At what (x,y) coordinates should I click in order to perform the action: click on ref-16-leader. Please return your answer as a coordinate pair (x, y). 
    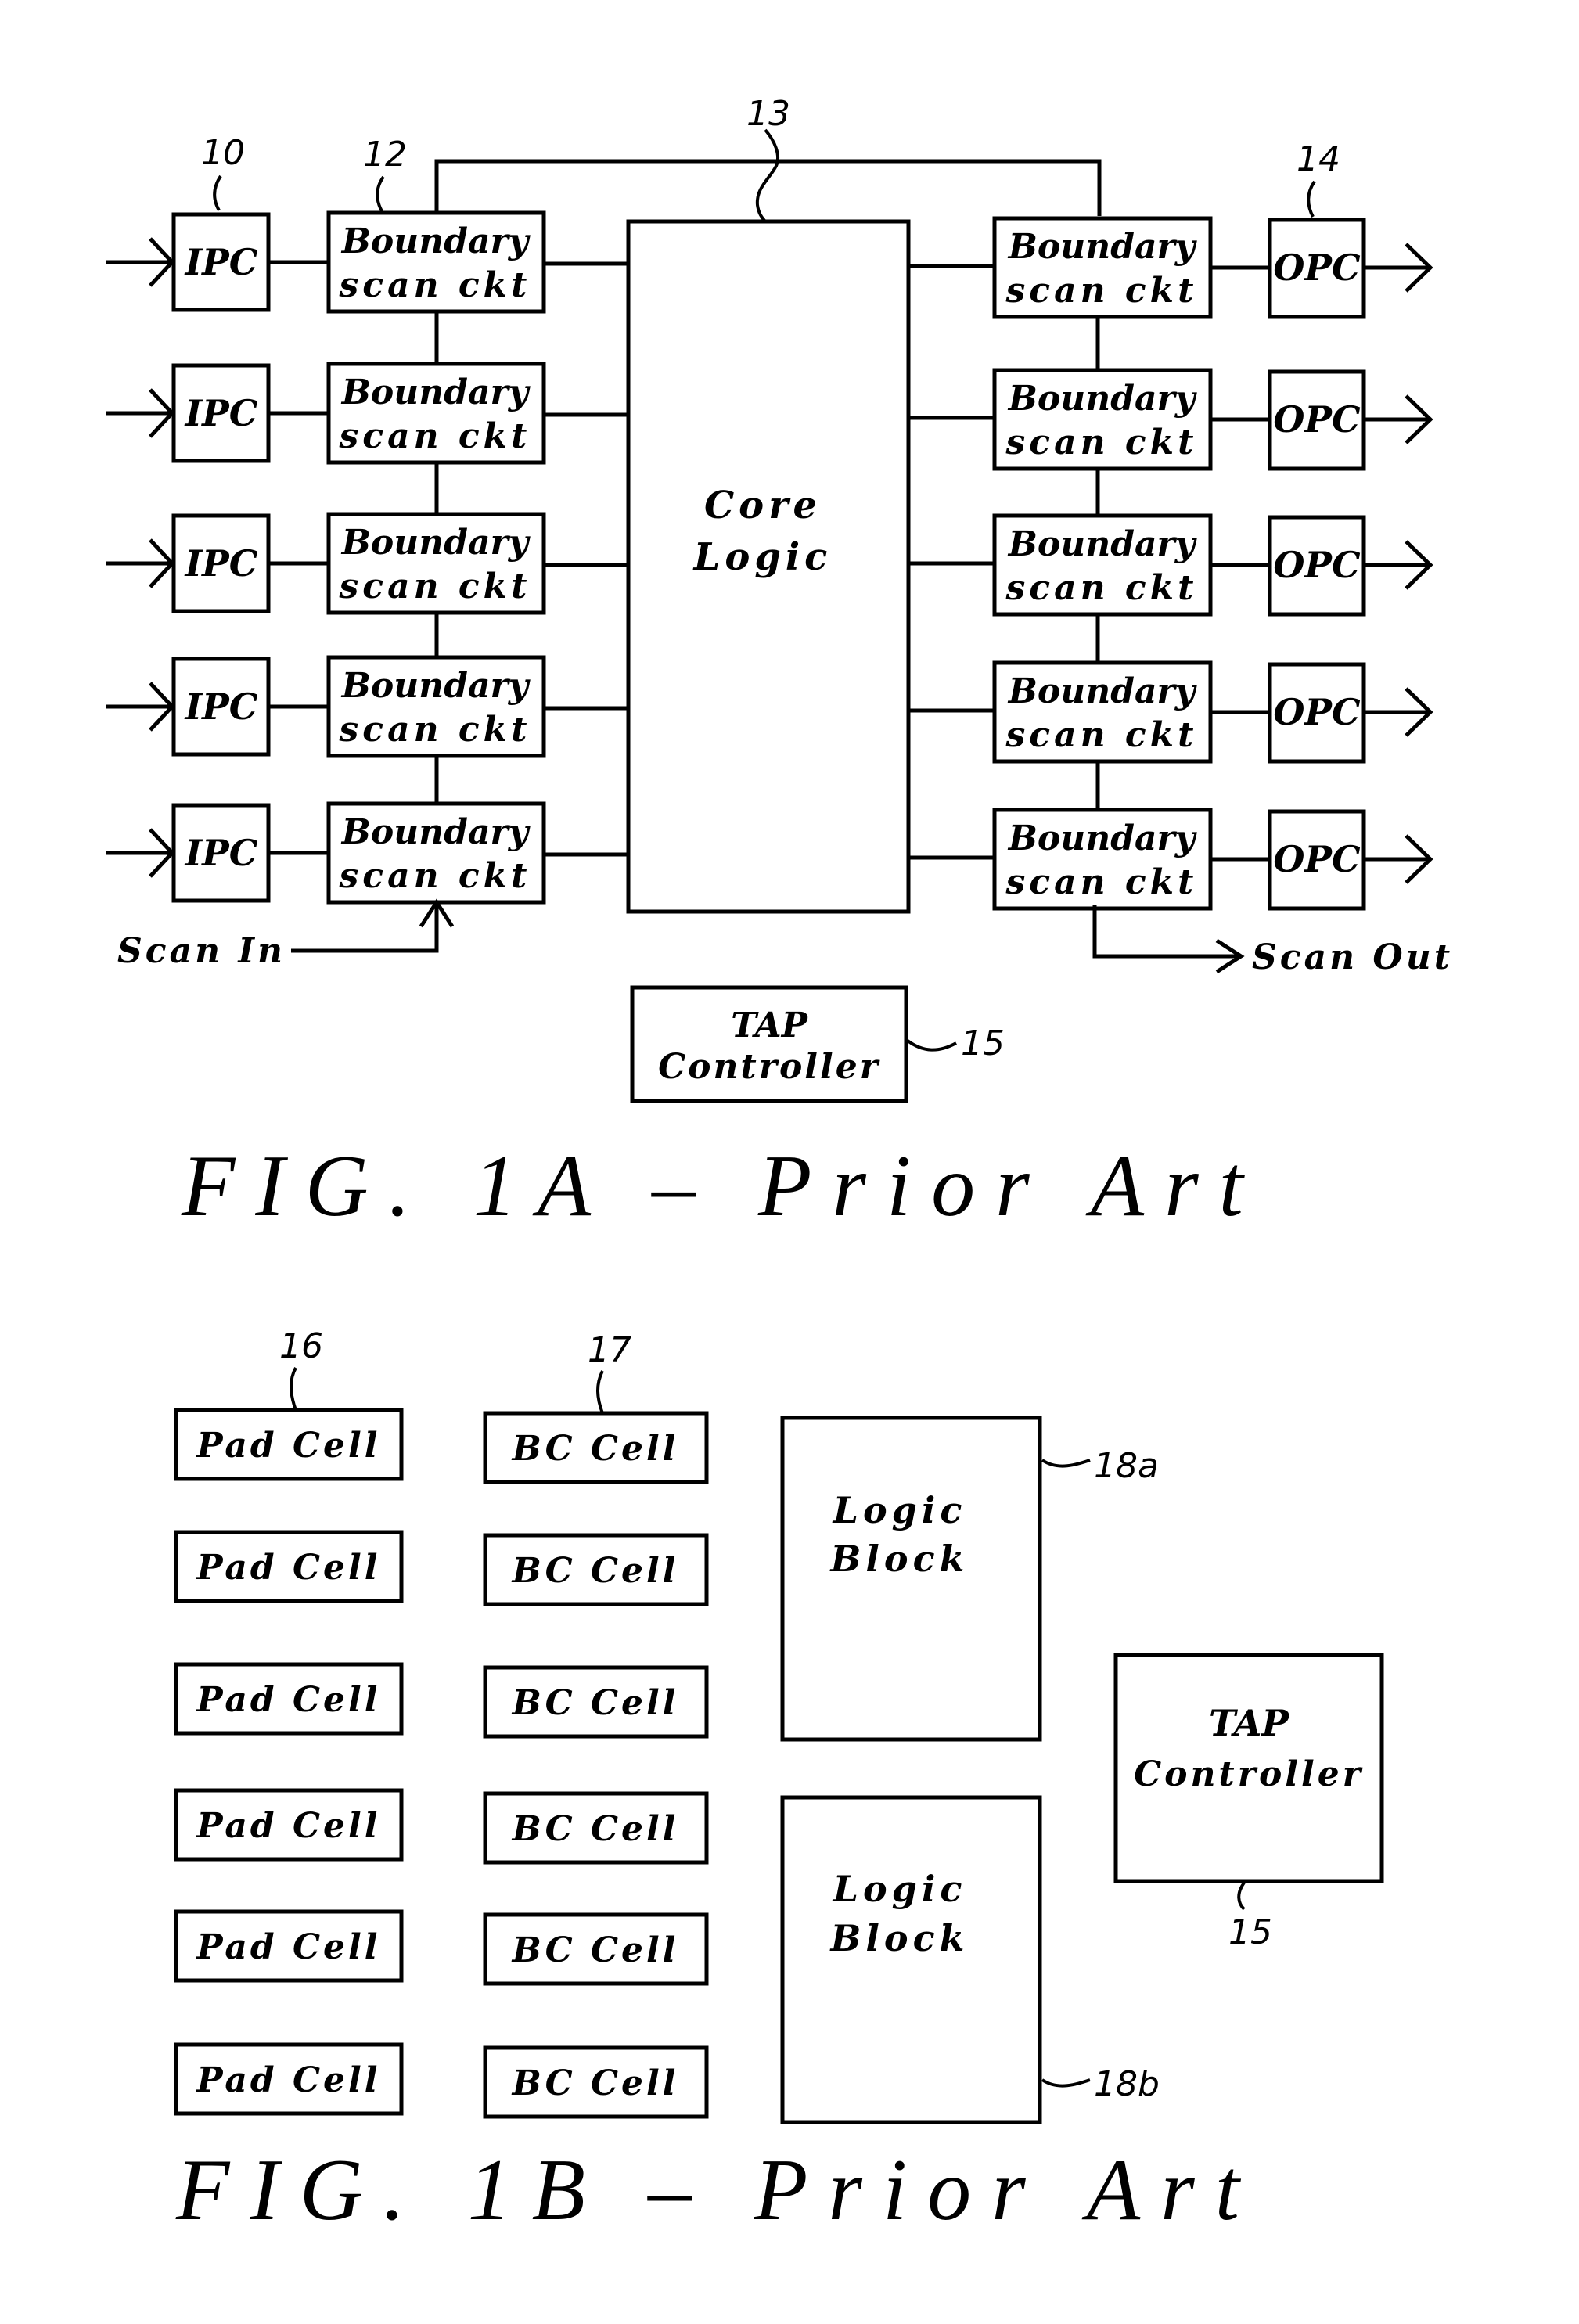
    Looking at the image, I should click on (294, 1389).